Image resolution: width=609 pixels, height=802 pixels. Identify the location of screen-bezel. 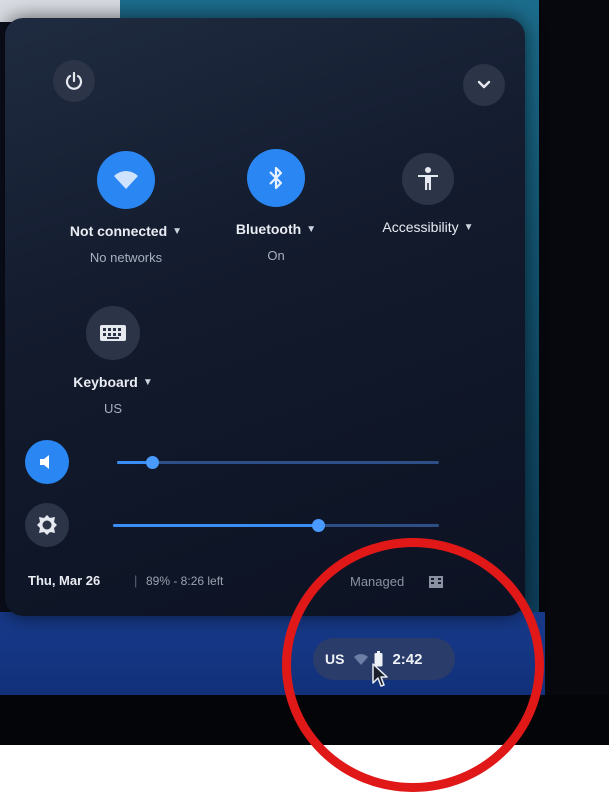
(574, 372).